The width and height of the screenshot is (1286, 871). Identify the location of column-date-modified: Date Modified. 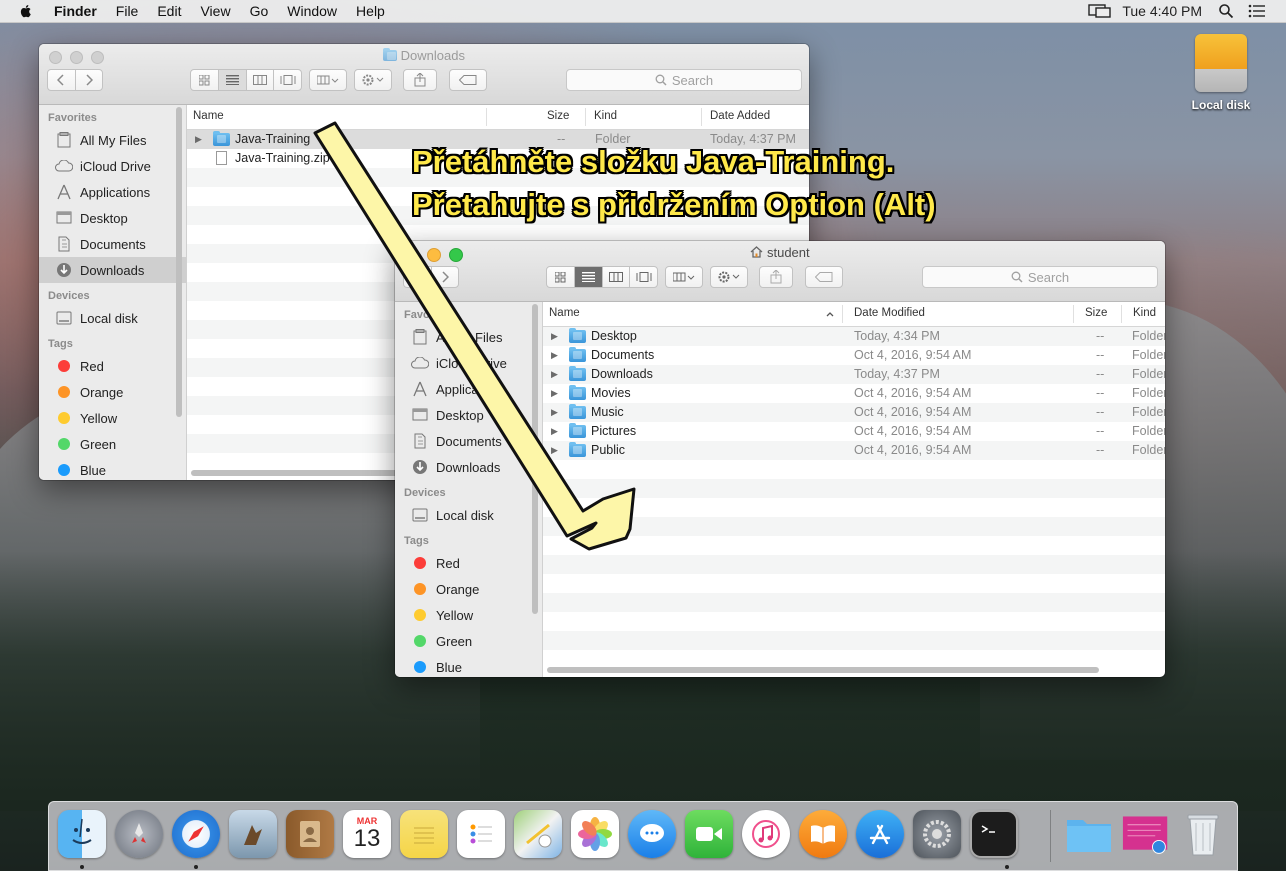
(889, 313).